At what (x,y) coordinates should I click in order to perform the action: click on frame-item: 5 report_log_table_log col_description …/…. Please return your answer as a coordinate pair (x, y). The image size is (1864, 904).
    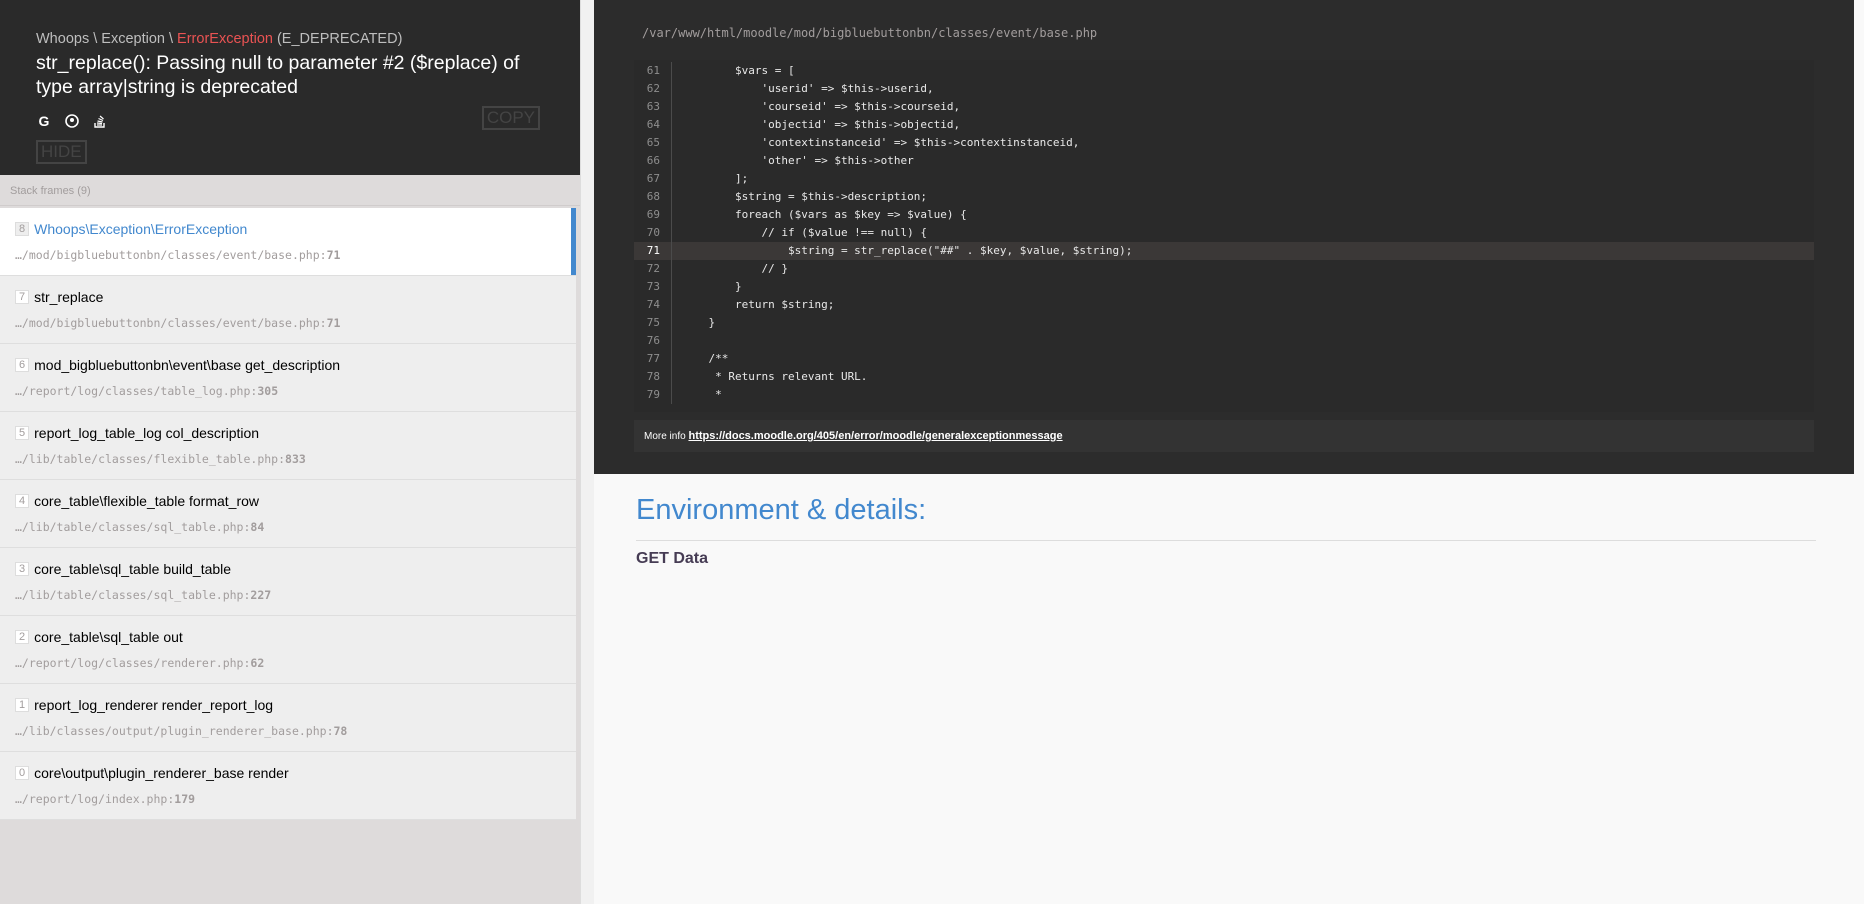
    Looking at the image, I should click on (288, 446).